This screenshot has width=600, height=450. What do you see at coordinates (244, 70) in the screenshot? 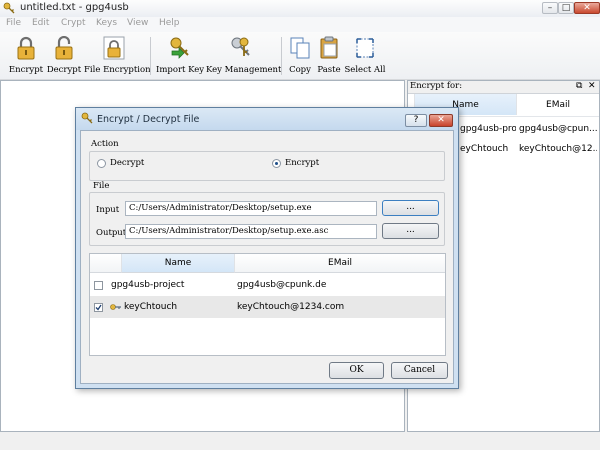
I see `key-management-label: Key Management` at bounding box center [244, 70].